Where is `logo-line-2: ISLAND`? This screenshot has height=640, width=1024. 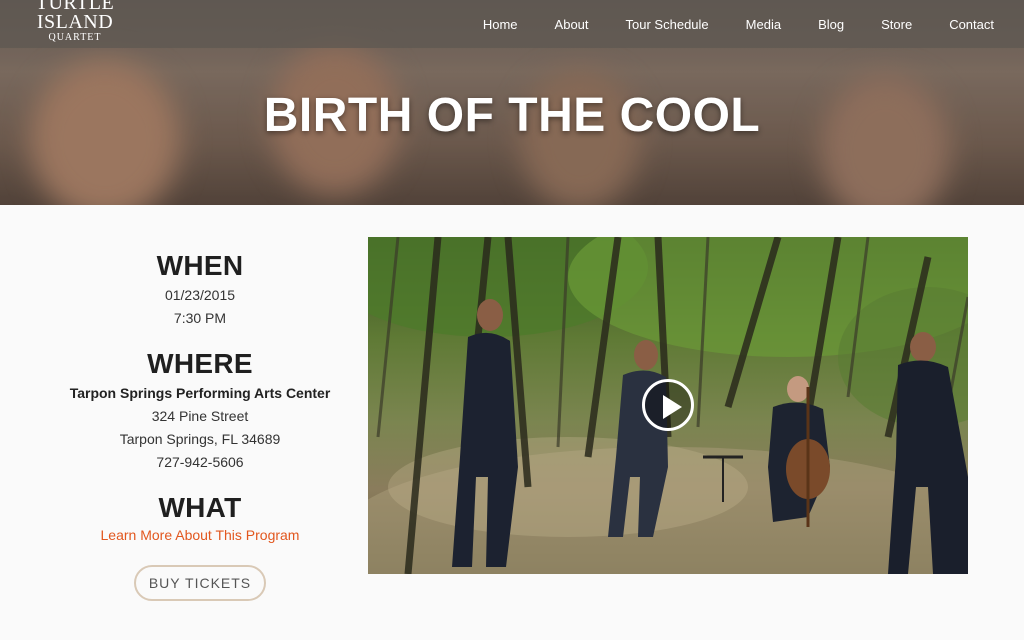 logo-line-2: ISLAND is located at coordinates (75, 22).